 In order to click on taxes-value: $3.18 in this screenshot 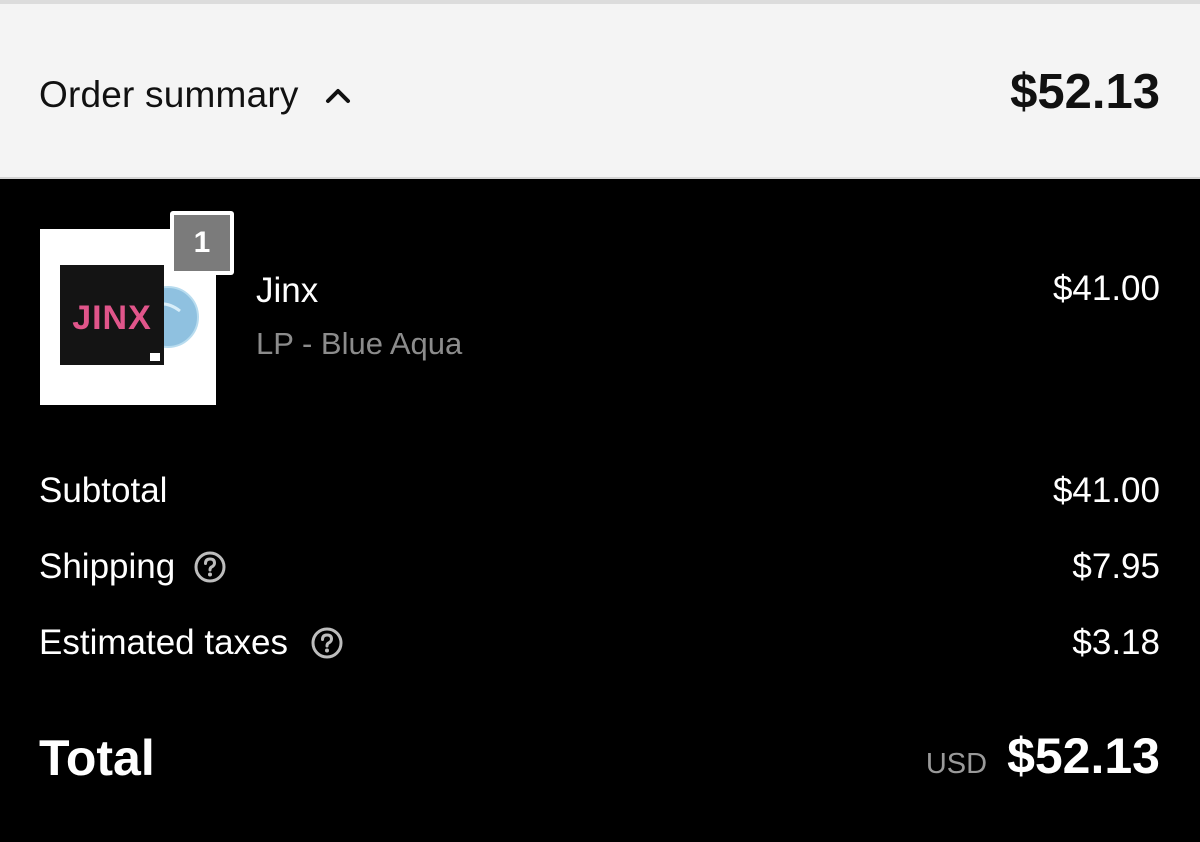, I will do `click(1116, 642)`.